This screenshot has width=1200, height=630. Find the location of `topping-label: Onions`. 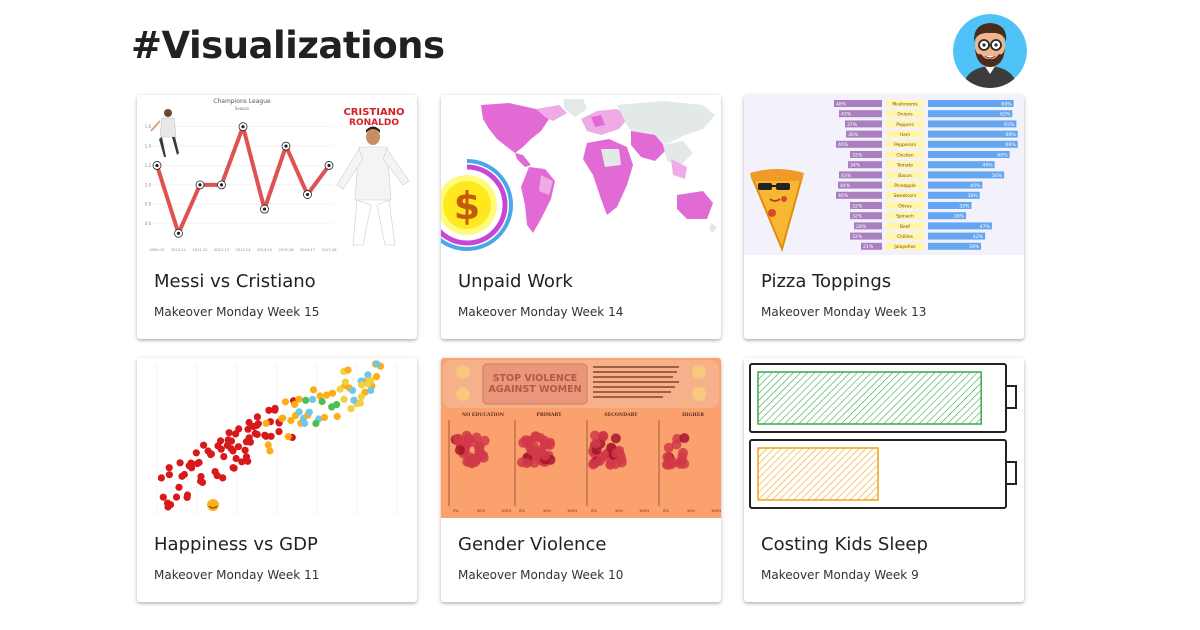

topping-label: Onions is located at coordinates (905, 115).